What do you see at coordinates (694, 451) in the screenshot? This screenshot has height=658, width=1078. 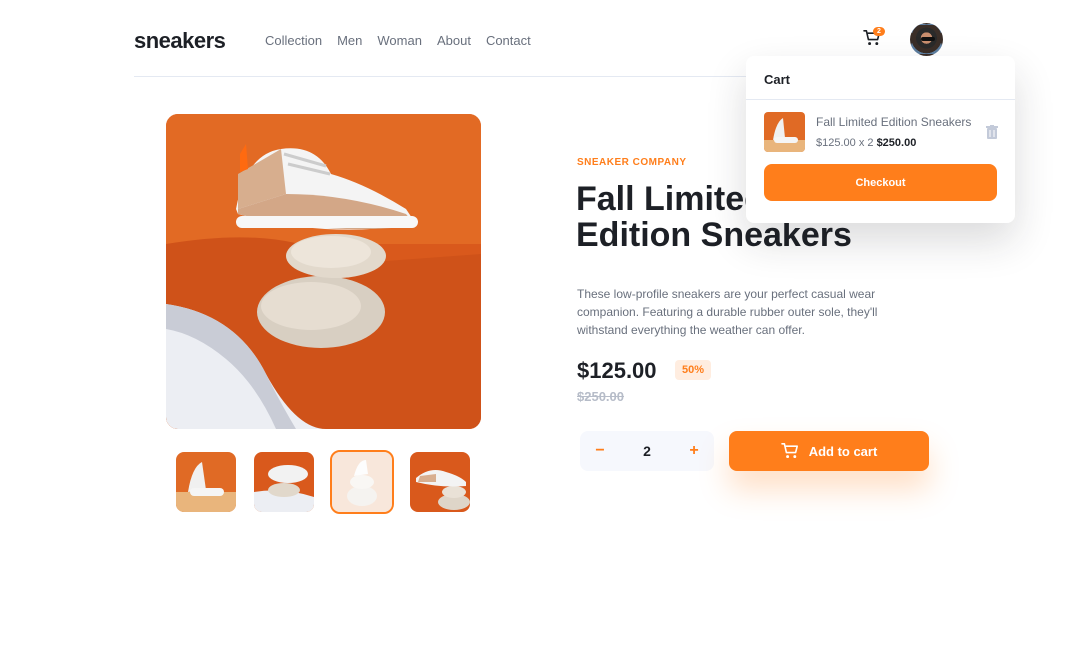 I see `increase-quantity-button: +` at bounding box center [694, 451].